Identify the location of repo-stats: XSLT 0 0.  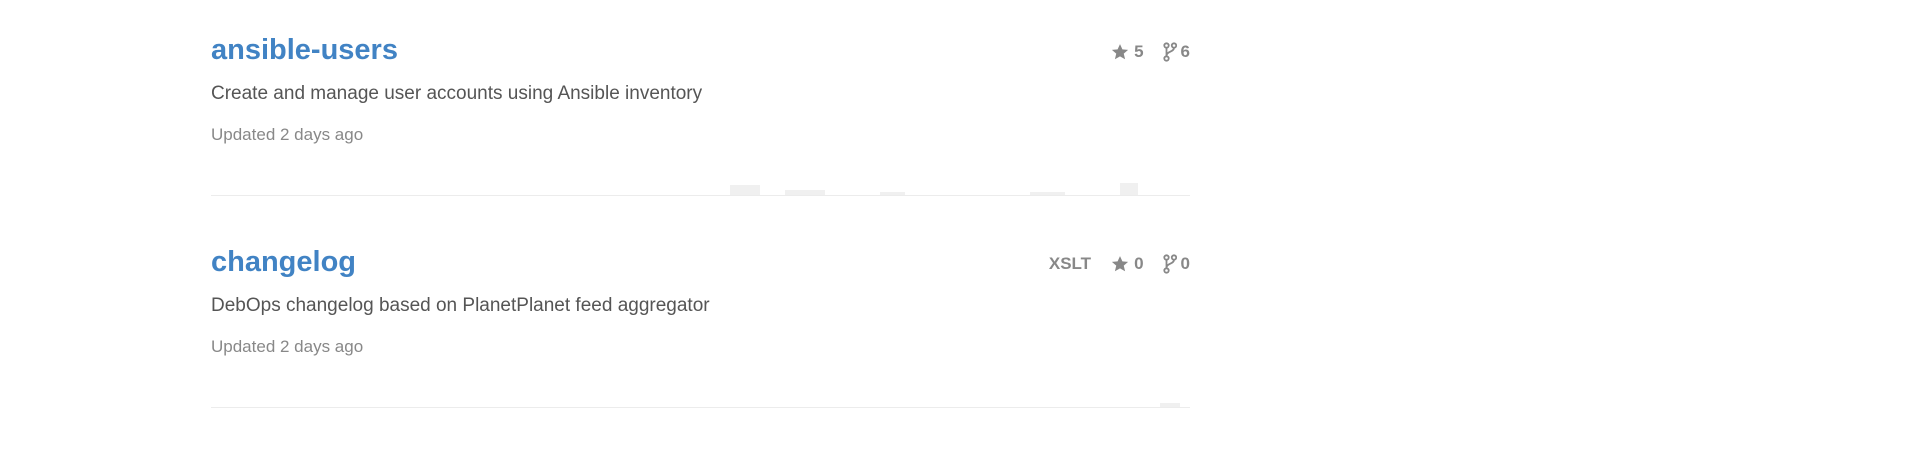
(1119, 264).